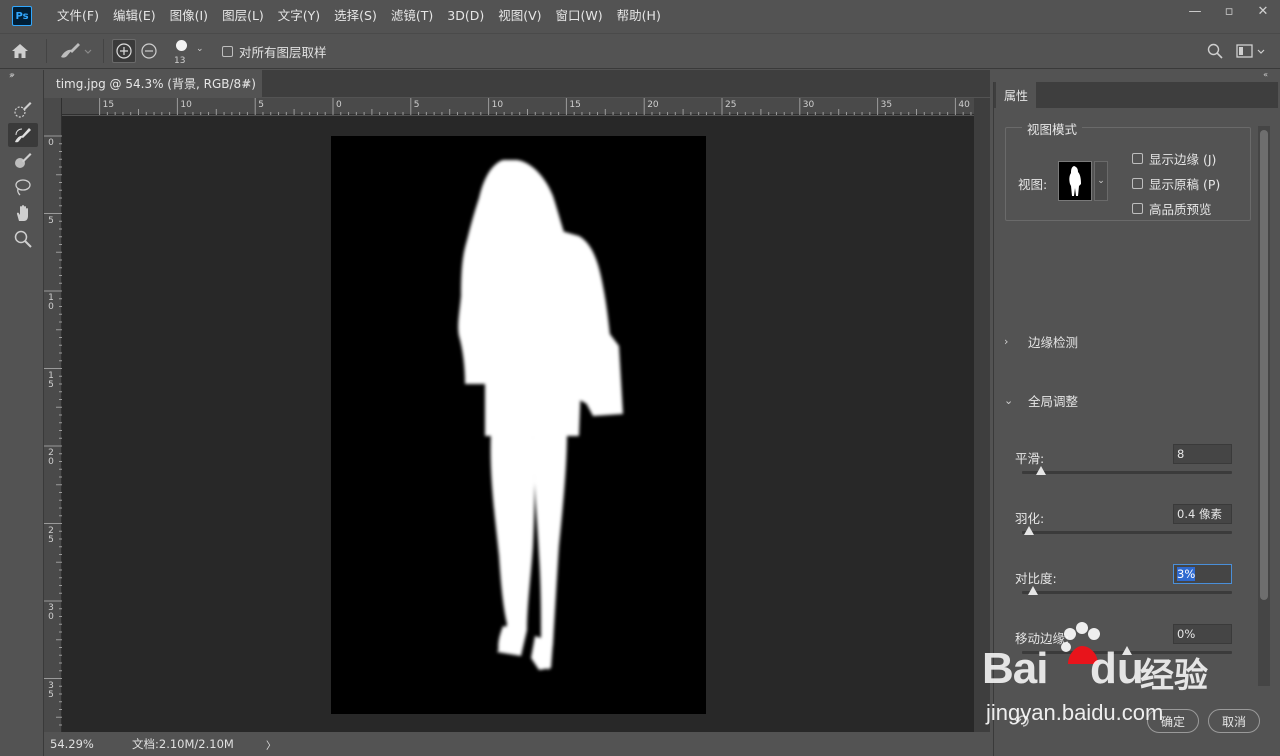 The width and height of the screenshot is (1280, 756). I want to click on view-mode-thumbnail, so click(1075, 181).